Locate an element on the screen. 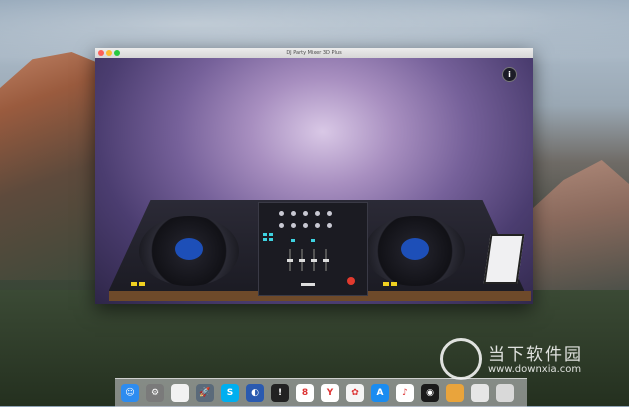  launchpad-icon: 🚀 is located at coordinates (205, 393).